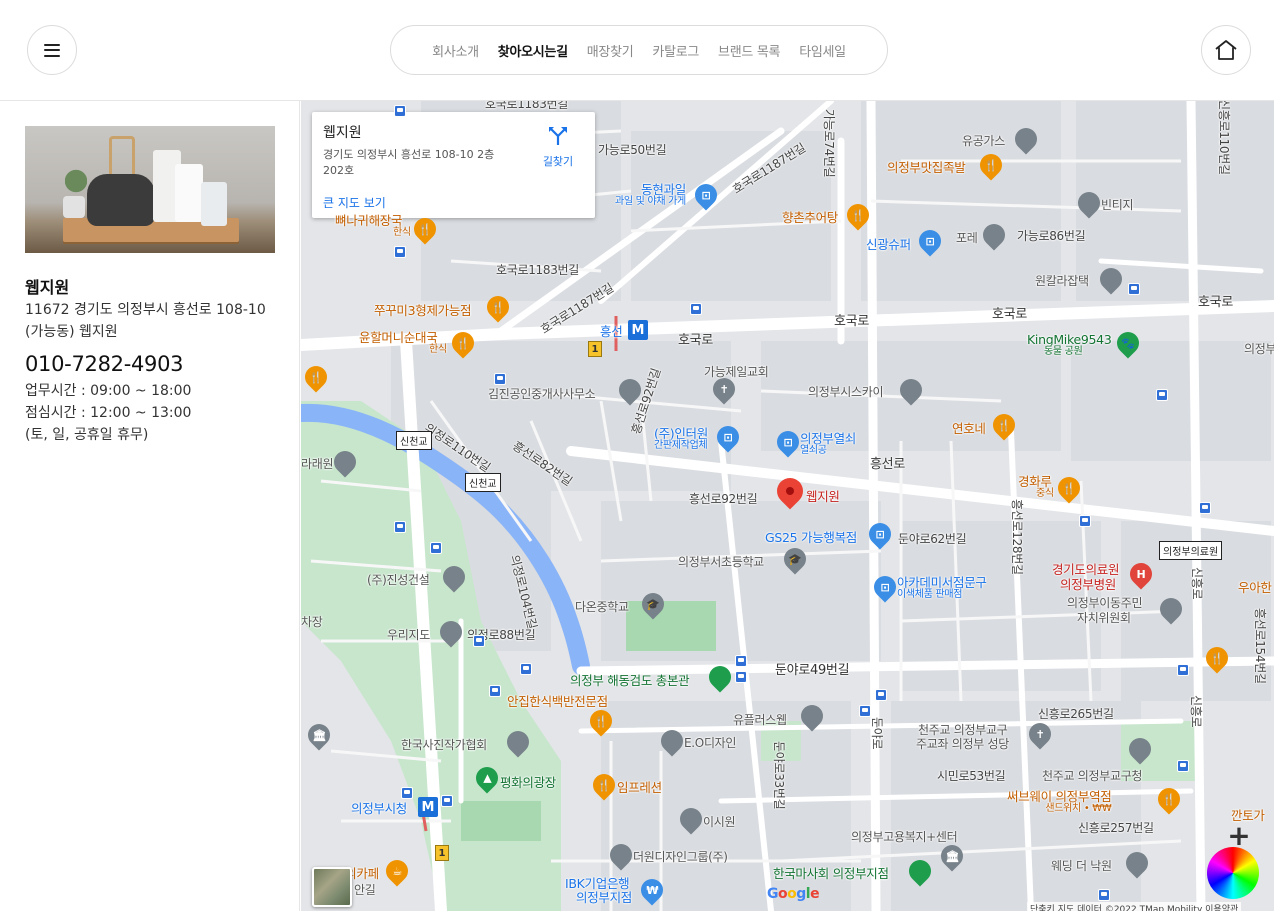  I want to click on poi-label: 우아한, so click(1255, 586).